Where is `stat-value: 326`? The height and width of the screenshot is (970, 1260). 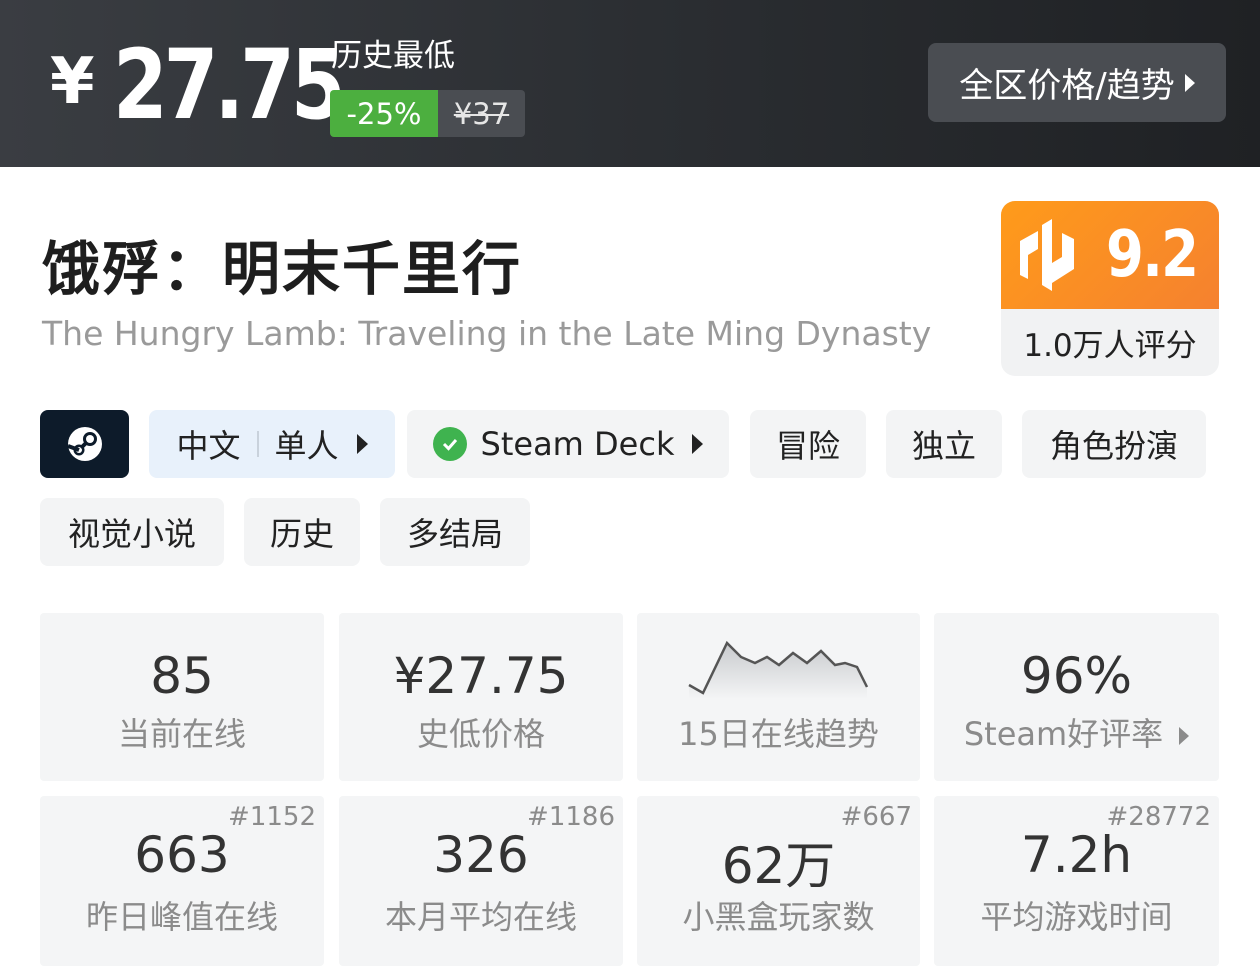
stat-value: 326 is located at coordinates (481, 855).